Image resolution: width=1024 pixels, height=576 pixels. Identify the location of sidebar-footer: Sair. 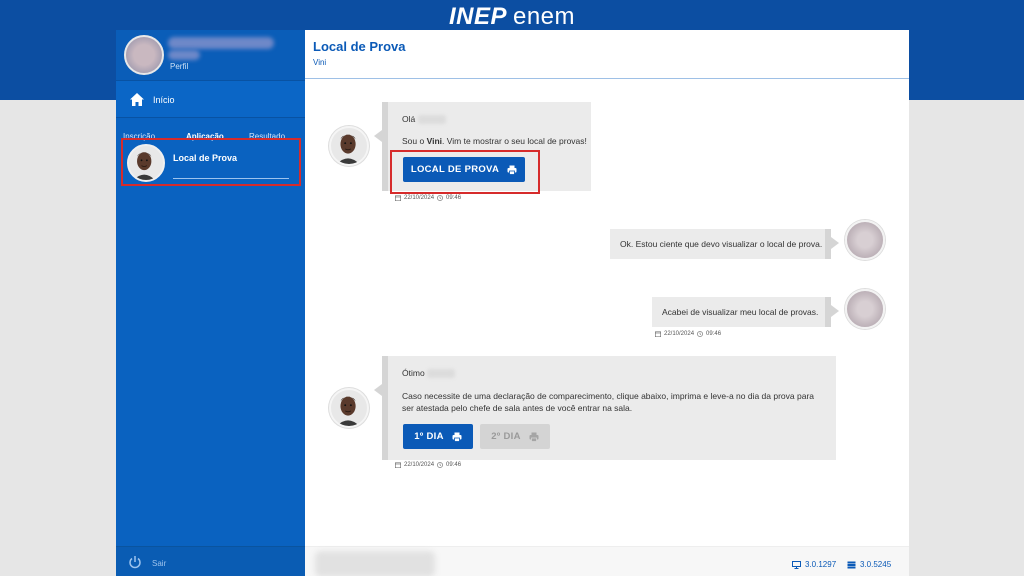
(210, 561).